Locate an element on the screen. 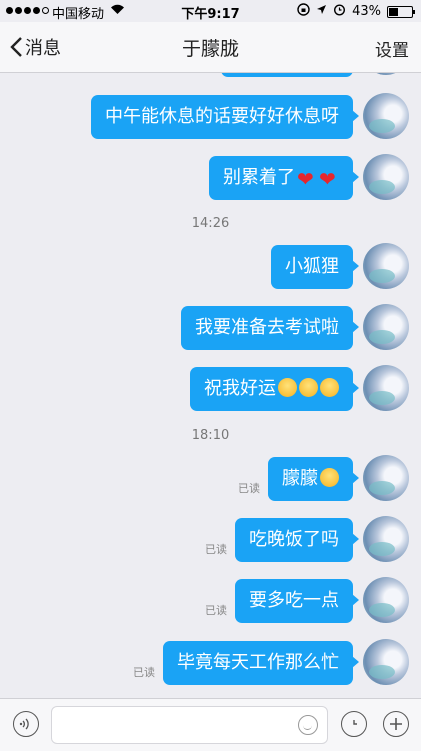  chat-title: 于朦胧 is located at coordinates (210, 49).